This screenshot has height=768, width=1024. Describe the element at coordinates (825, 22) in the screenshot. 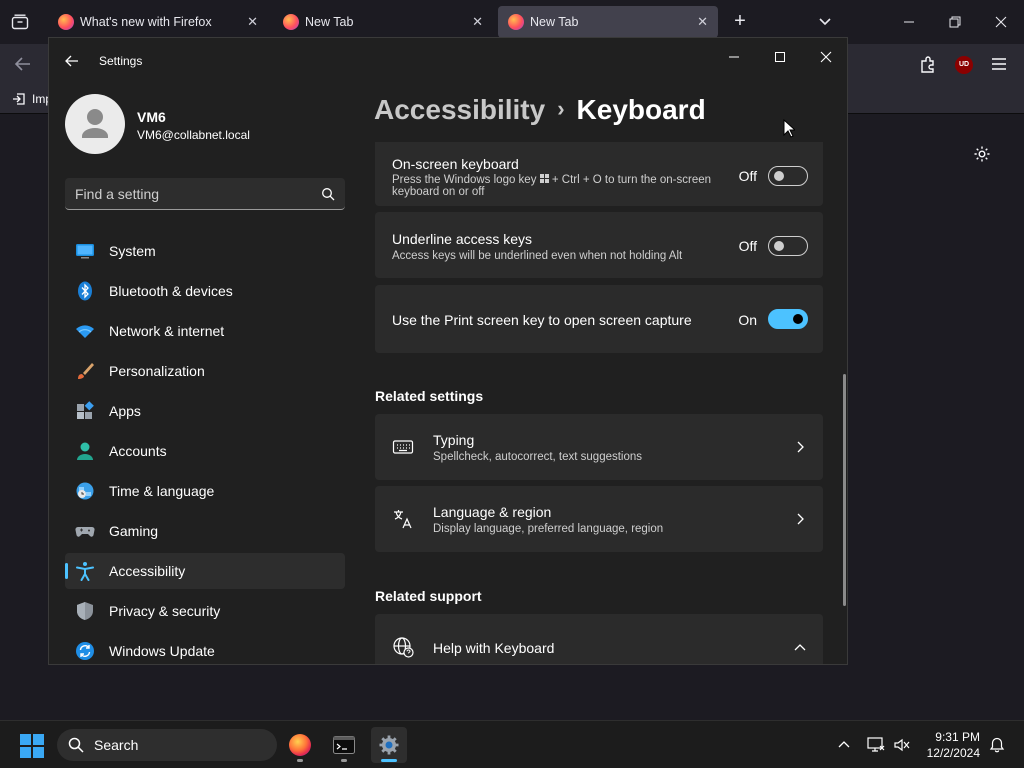

I see `list-all-tabs-icon` at that location.